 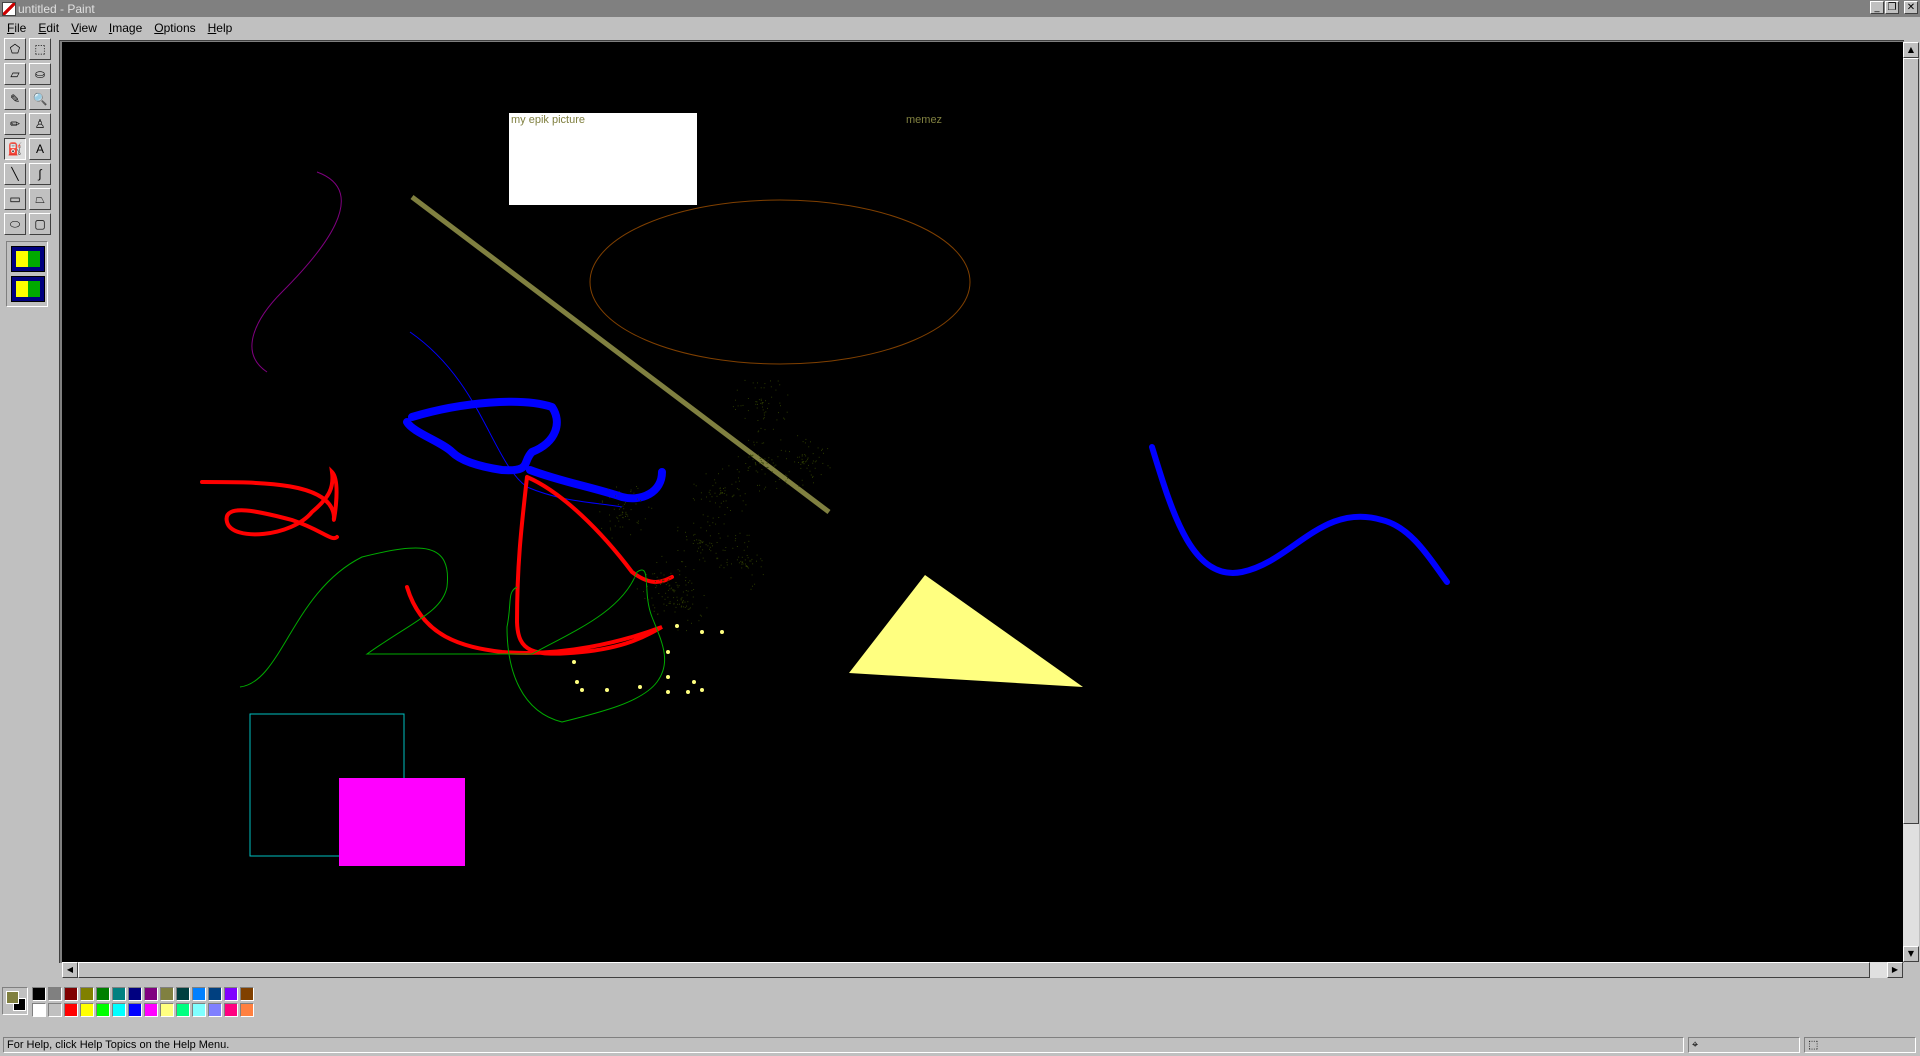 I want to click on scroll-up-button: ▲, so click(x=1911, y=50).